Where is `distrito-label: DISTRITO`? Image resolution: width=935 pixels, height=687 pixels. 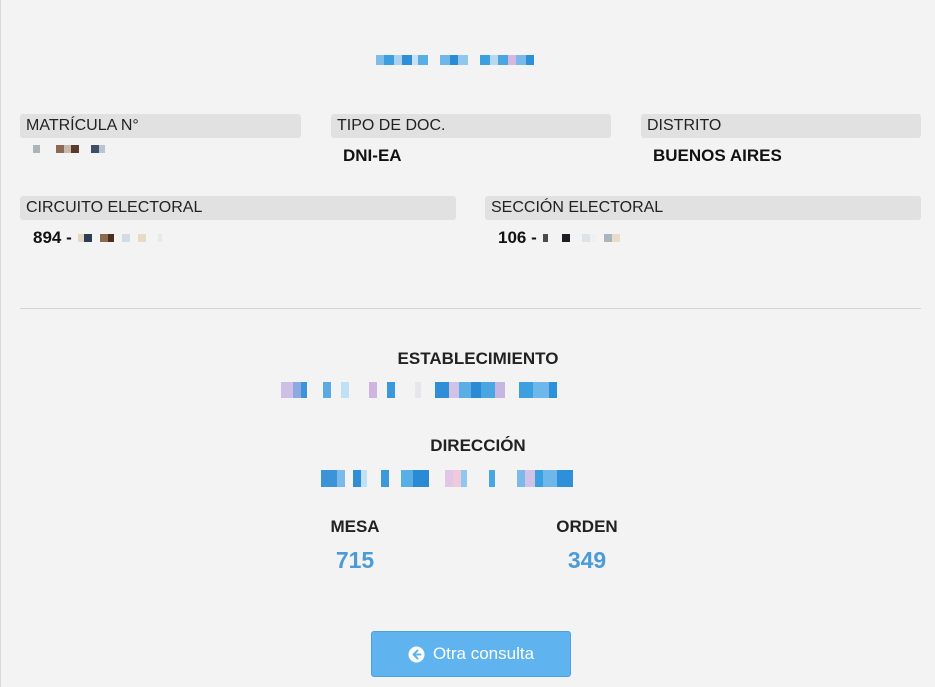
distrito-label: DISTRITO is located at coordinates (781, 126).